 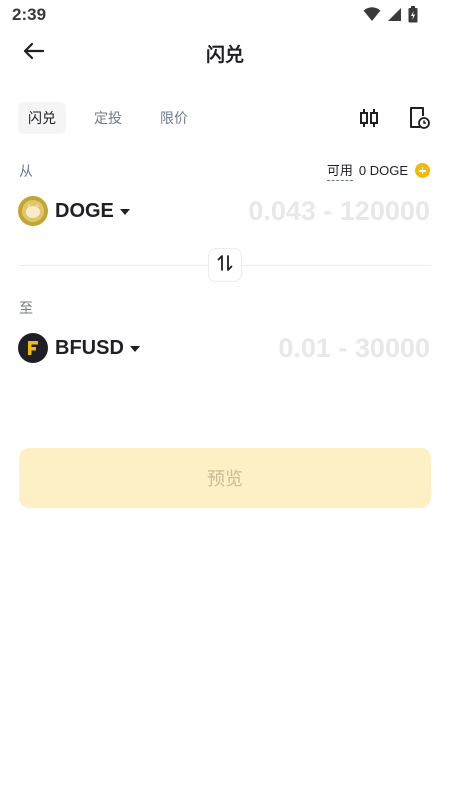 I want to click on battery-icon, so click(x=413, y=16).